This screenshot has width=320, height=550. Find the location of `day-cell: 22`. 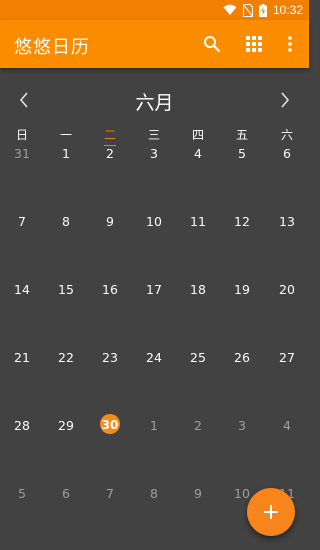

day-cell: 22 is located at coordinates (66, 380).